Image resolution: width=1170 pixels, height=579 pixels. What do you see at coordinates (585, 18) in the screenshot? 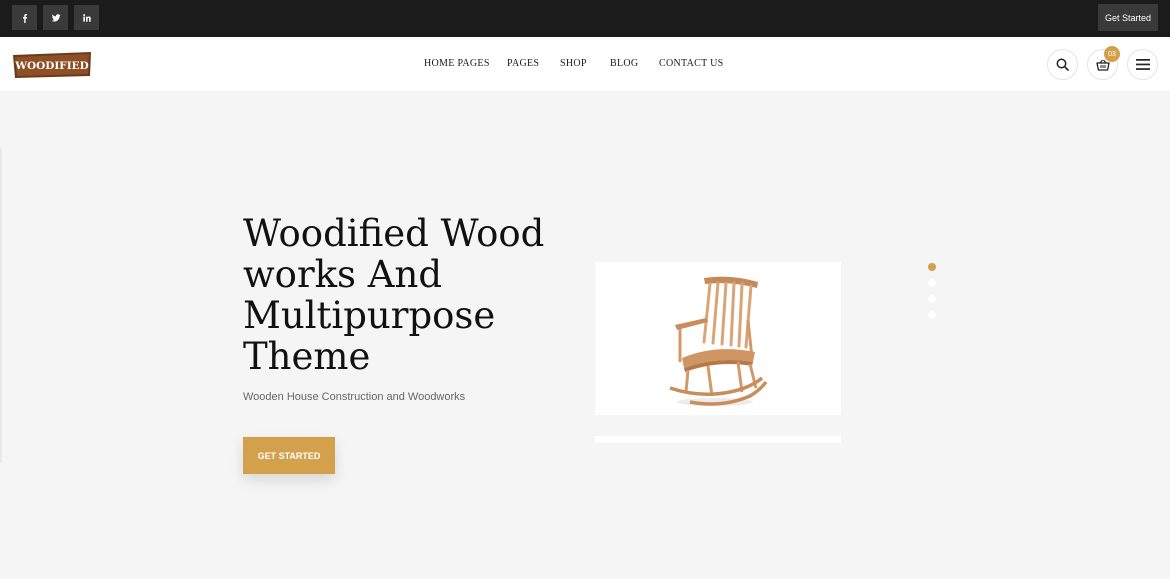
I see `top-bar: Get Started` at bounding box center [585, 18].